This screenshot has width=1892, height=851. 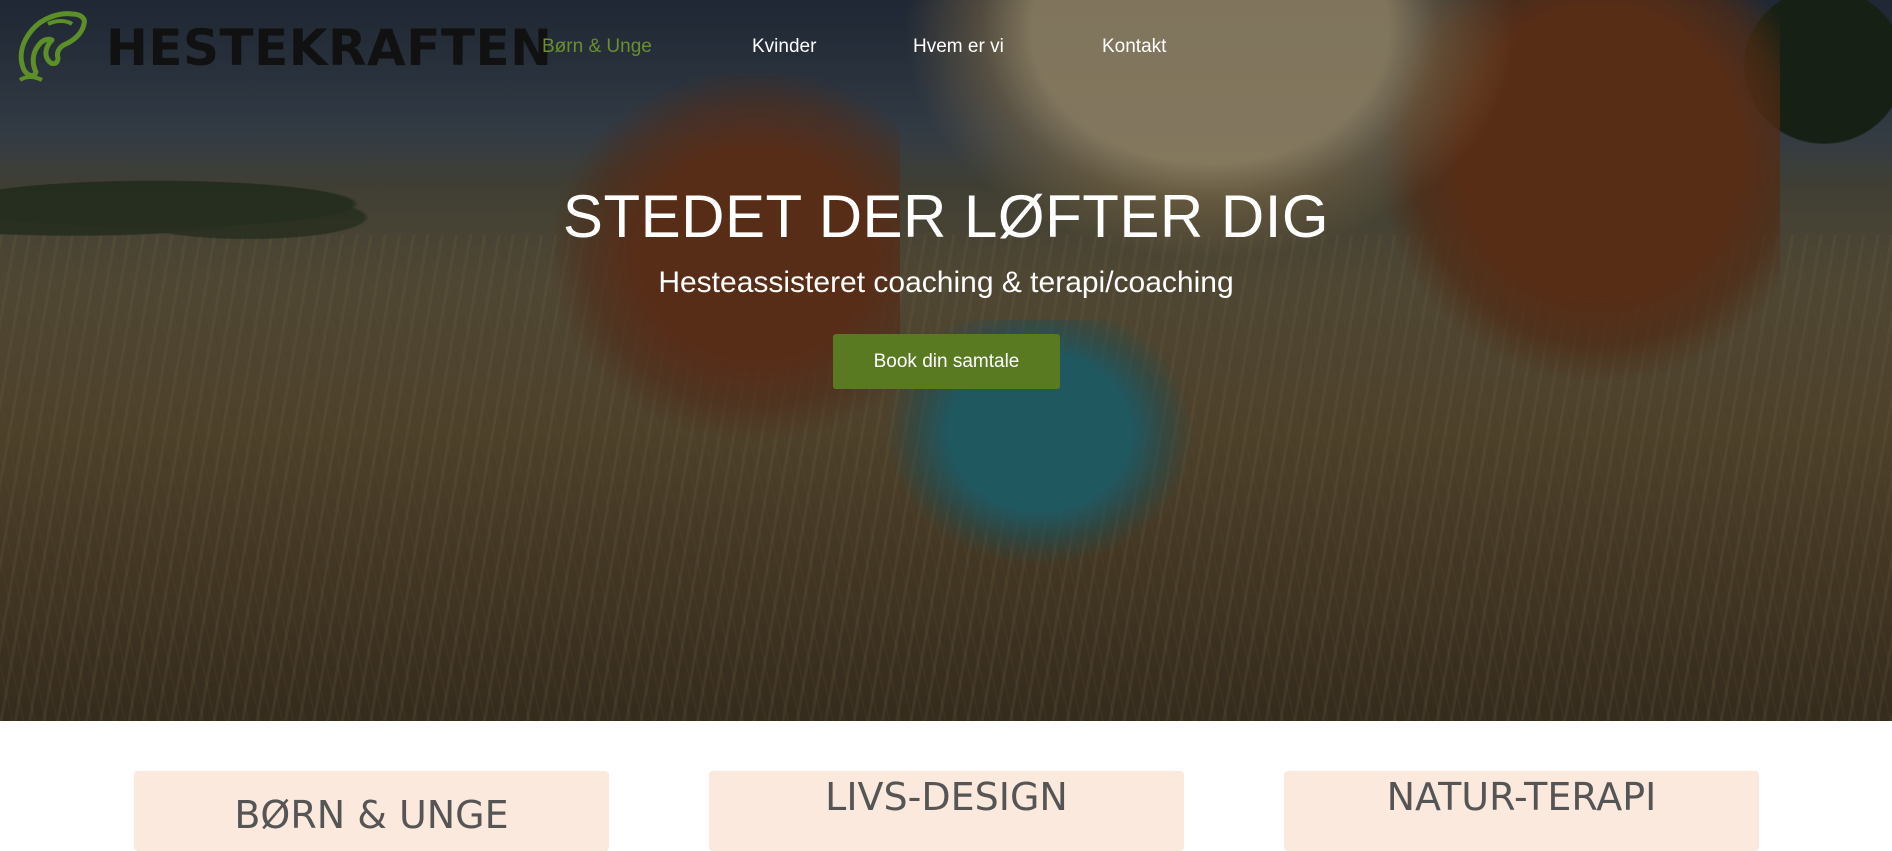 What do you see at coordinates (946, 216) in the screenshot?
I see `hero-title: STEDET DER LØFTER DIG` at bounding box center [946, 216].